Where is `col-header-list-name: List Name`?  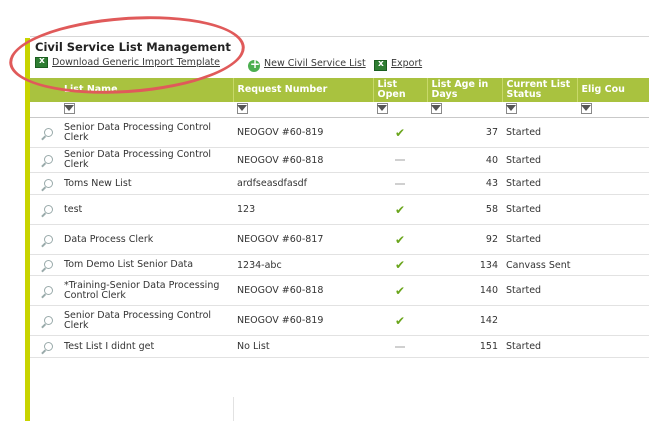
col-header-list-name: List Name is located at coordinates (132, 90).